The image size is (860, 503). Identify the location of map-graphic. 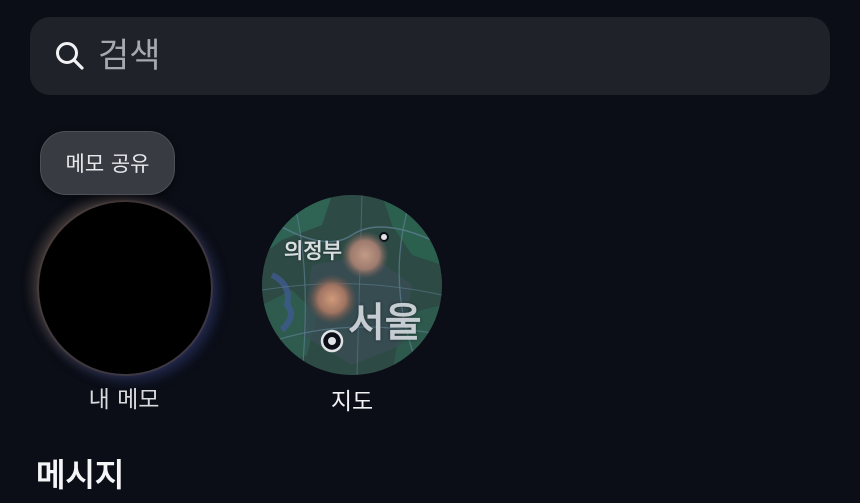
(352, 285).